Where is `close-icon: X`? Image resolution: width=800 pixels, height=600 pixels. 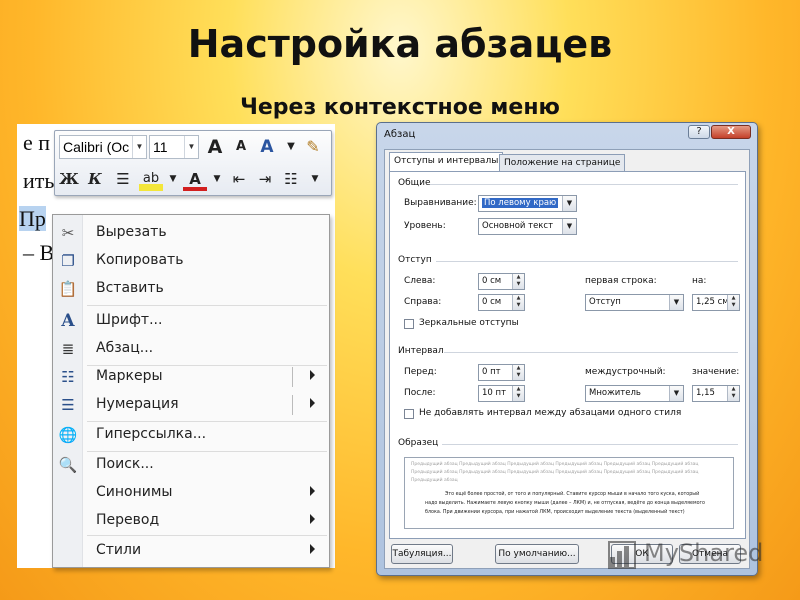 close-icon: X is located at coordinates (731, 131).